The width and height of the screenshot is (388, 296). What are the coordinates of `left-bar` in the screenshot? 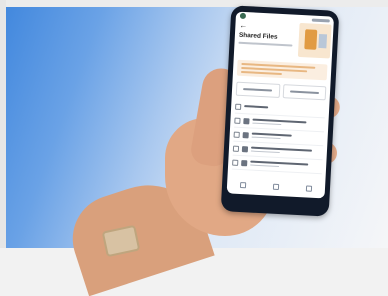 It's located at (3, 124).